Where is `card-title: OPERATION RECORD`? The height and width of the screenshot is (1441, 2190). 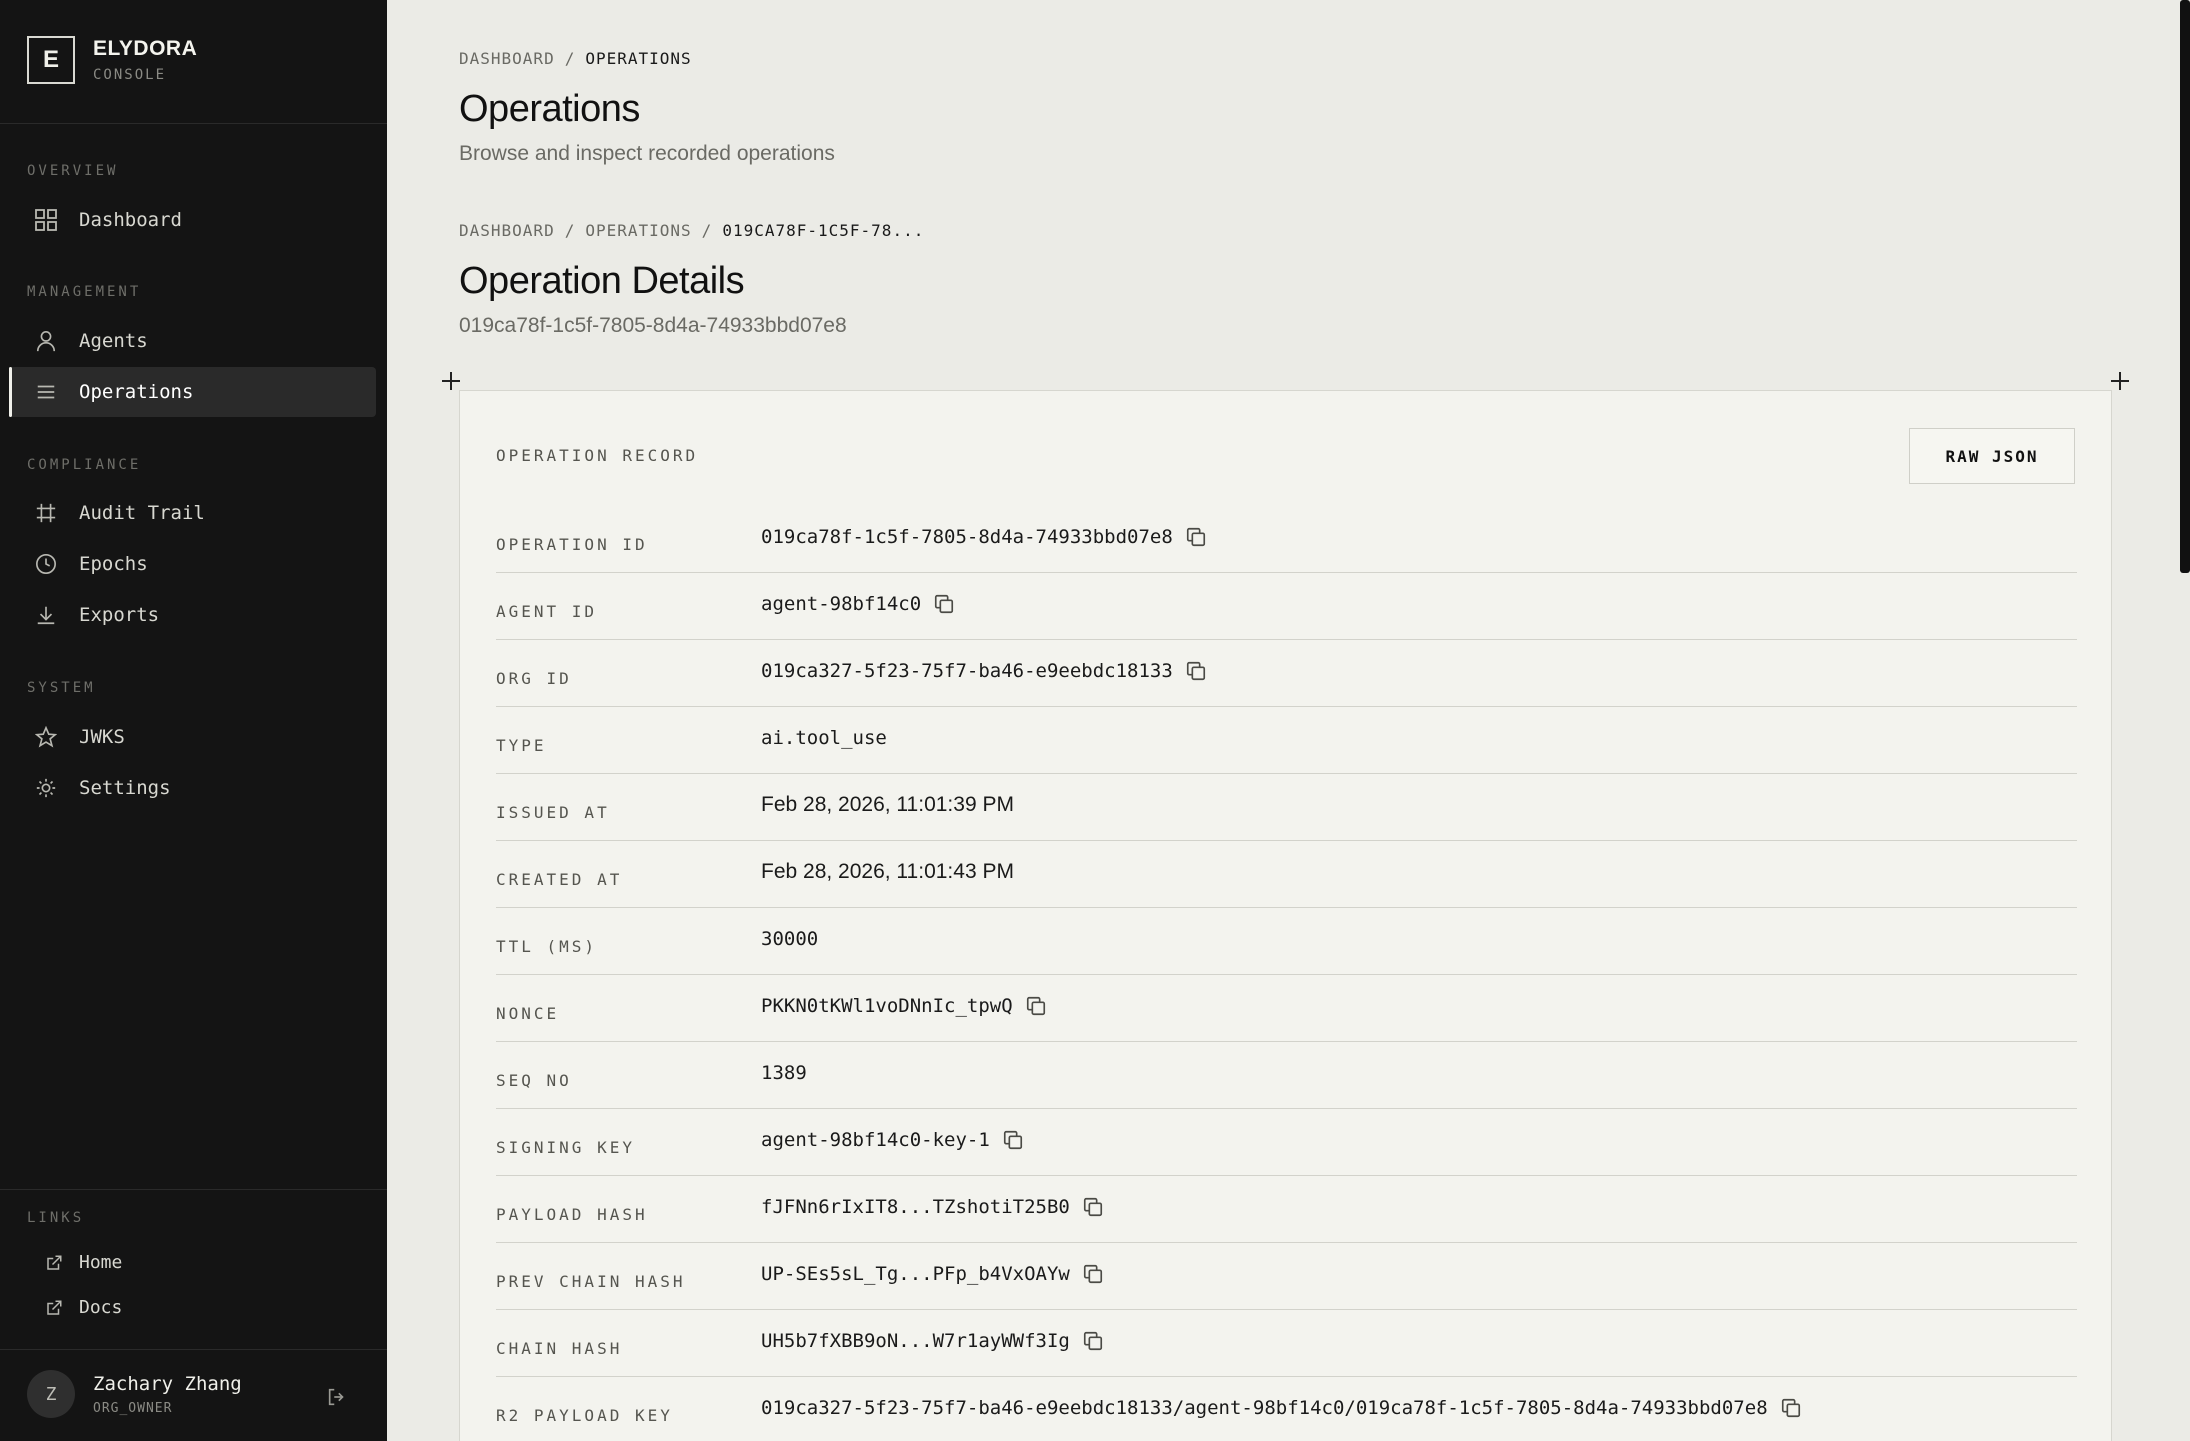
card-title: OPERATION RECORD is located at coordinates (597, 455).